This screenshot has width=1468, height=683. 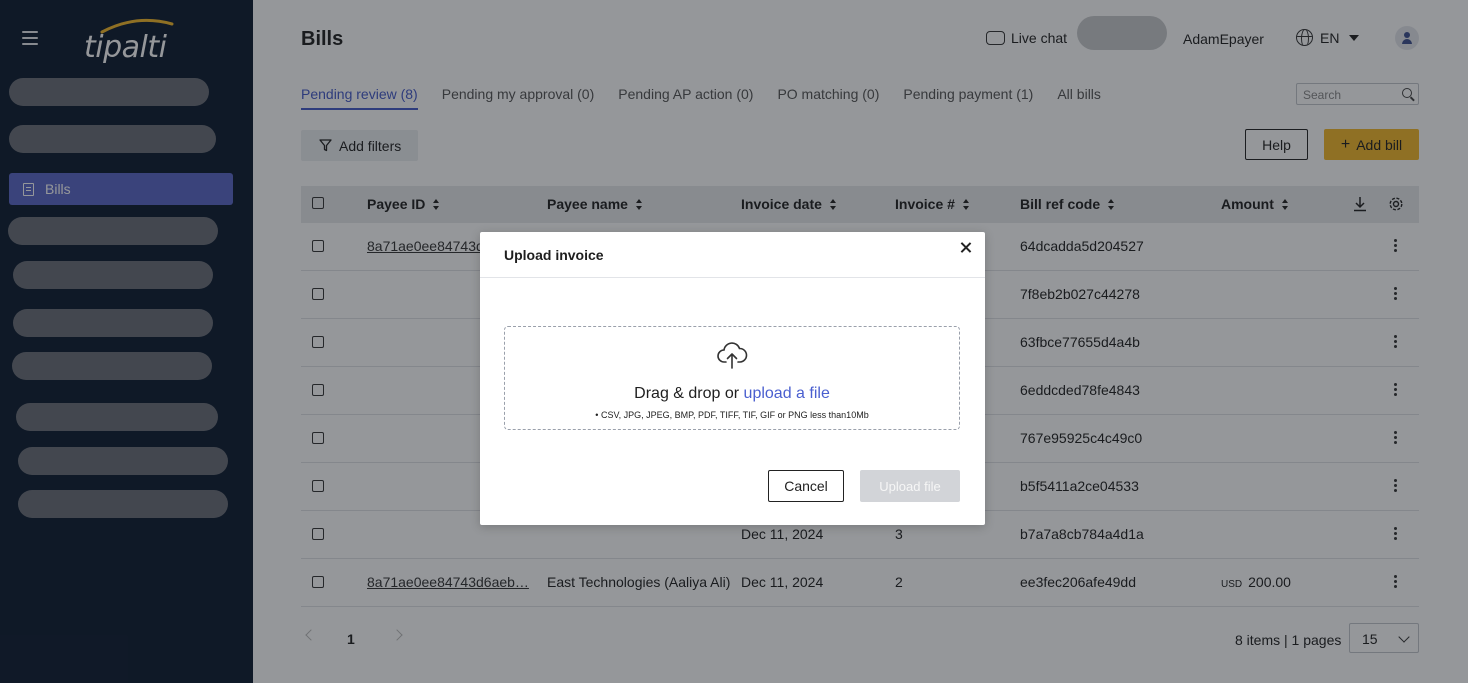 I want to click on upload-file-link: upload a file, so click(x=787, y=393).